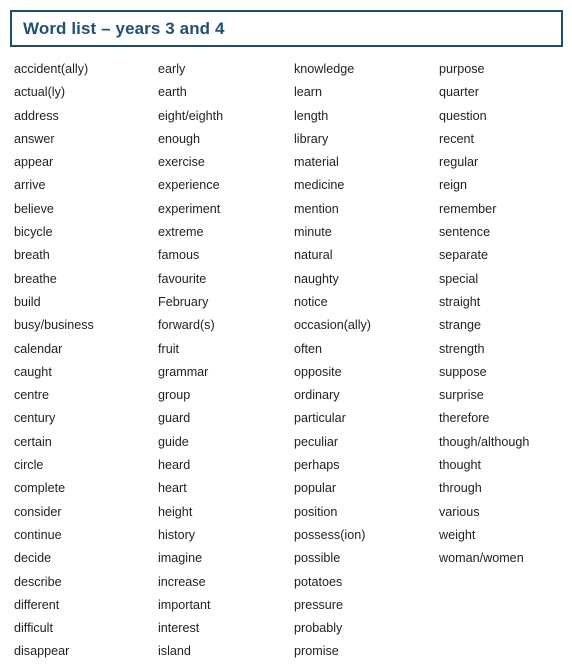 The image size is (572, 670). What do you see at coordinates (320, 418) in the screenshot?
I see `word-item: particular` at bounding box center [320, 418].